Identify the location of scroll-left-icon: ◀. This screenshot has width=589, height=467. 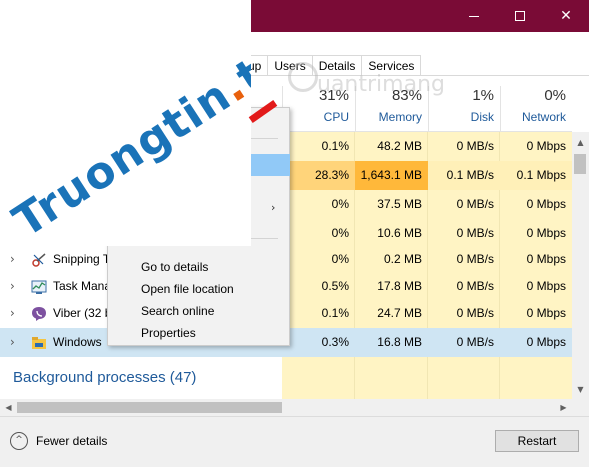
(8, 407).